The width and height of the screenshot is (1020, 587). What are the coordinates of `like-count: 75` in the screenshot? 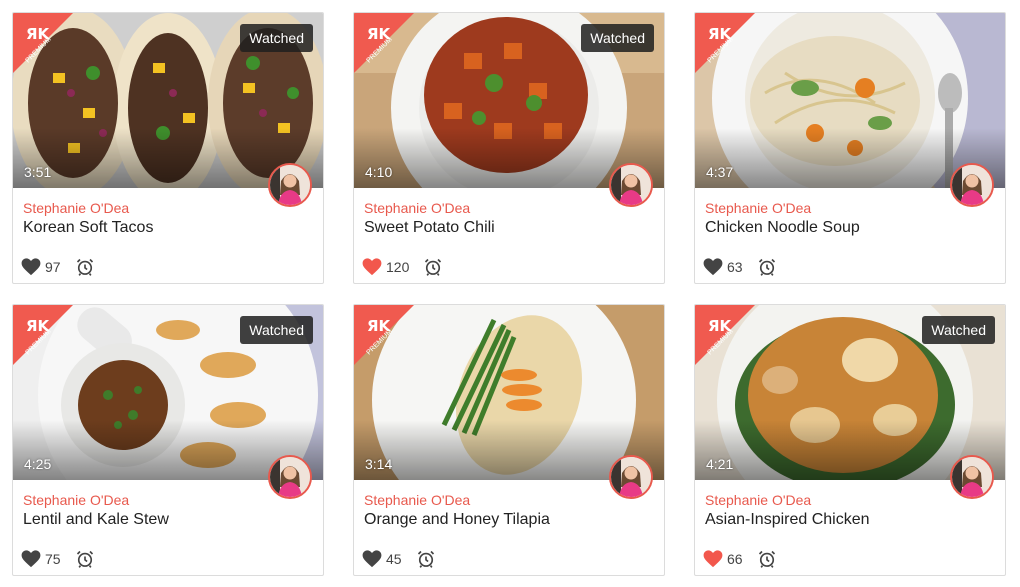 It's located at (53, 559).